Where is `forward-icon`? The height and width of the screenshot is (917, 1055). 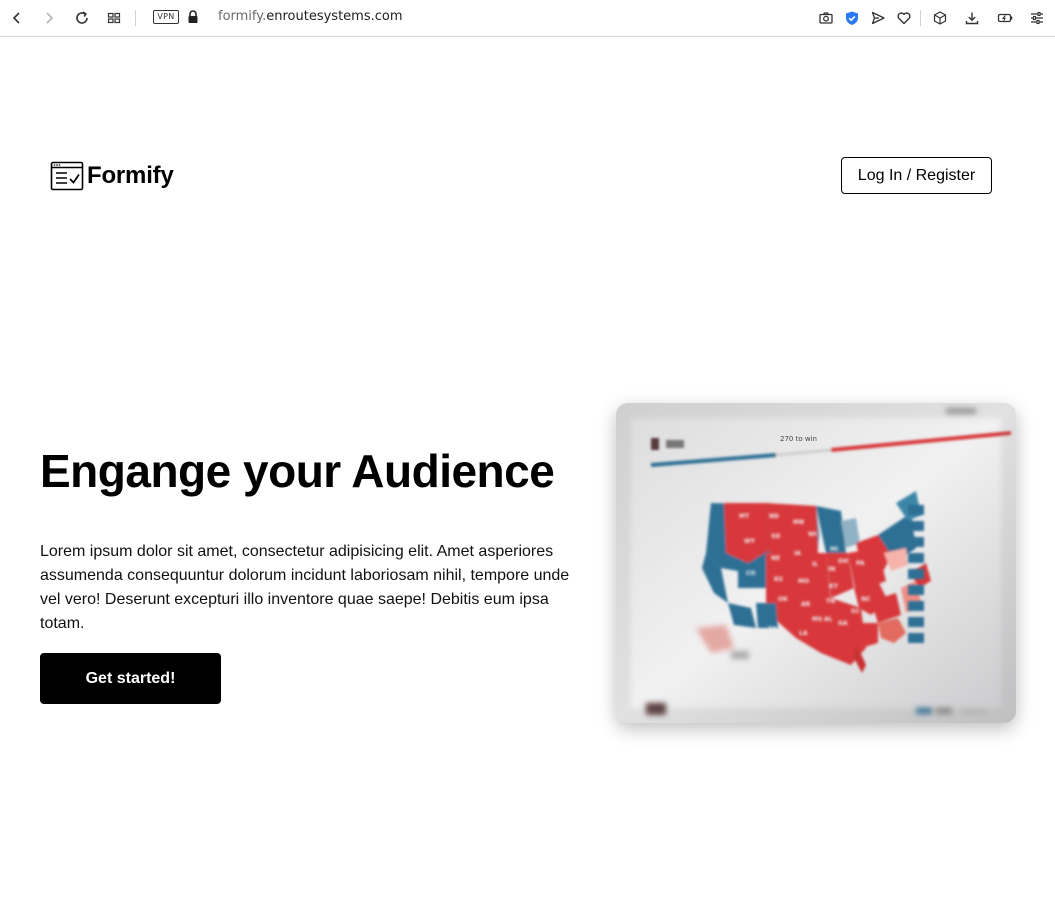 forward-icon is located at coordinates (49, 18).